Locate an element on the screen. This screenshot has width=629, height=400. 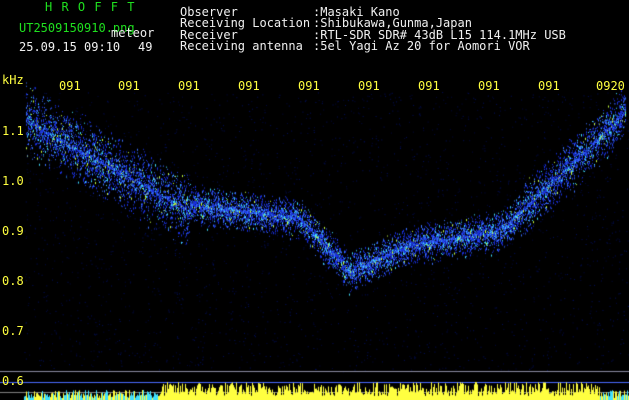
y-tick-label: 1.1 is located at coordinates (13, 131).